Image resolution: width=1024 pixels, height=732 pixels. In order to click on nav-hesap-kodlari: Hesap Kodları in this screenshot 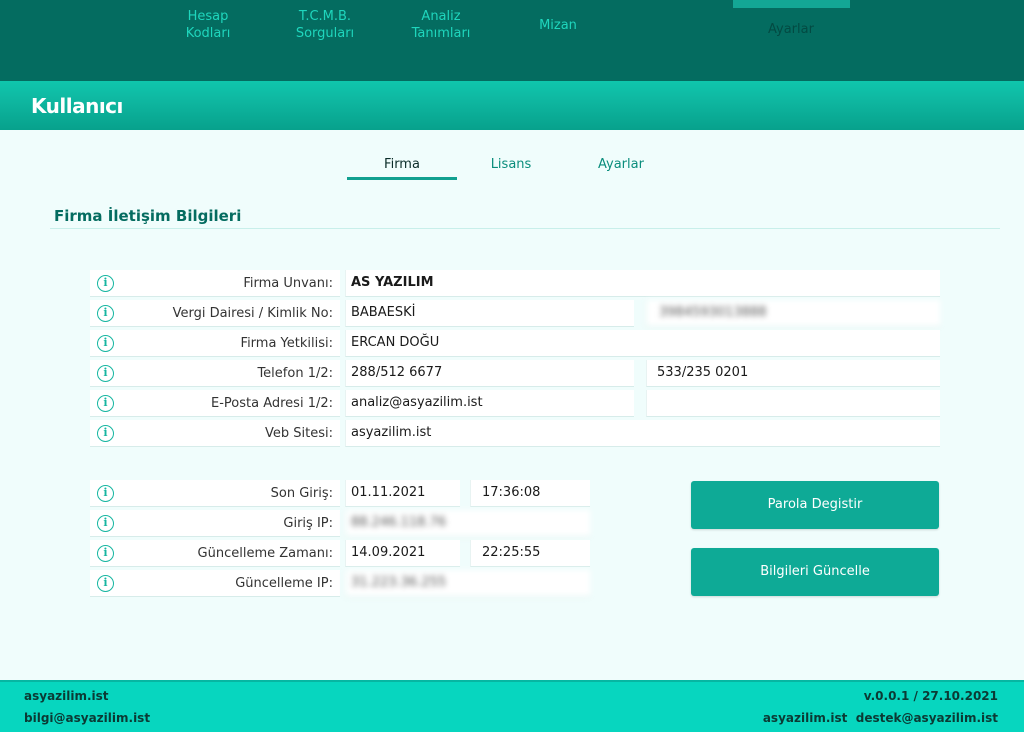, I will do `click(208, 25)`.